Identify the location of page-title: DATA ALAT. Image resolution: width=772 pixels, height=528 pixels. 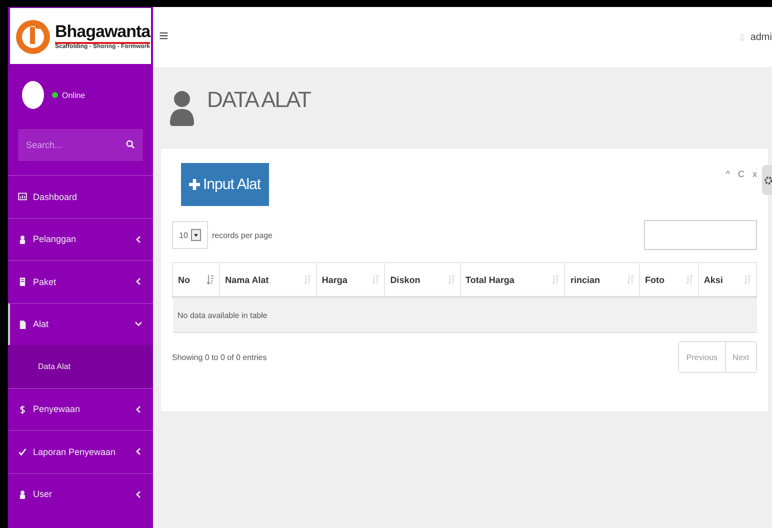
(258, 100).